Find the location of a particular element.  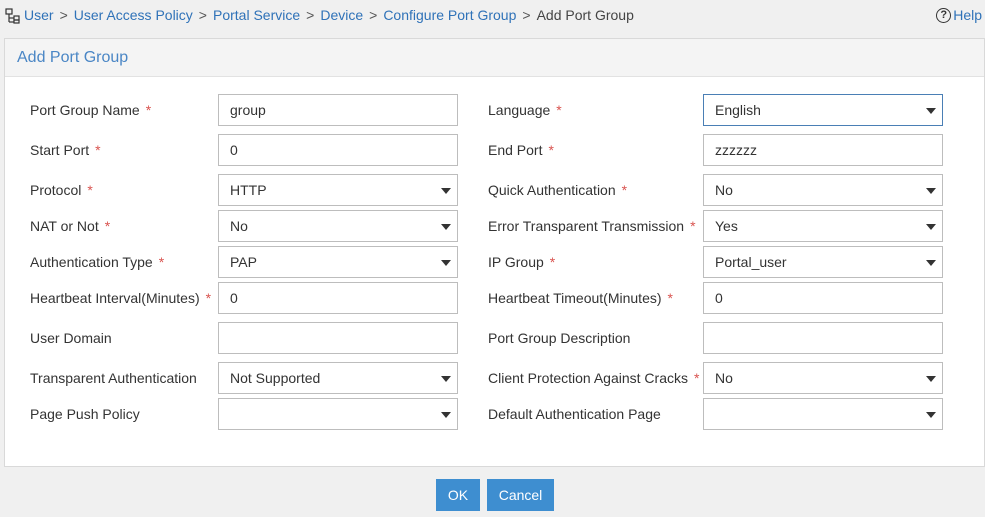

end-port-input: zzzzzz is located at coordinates (823, 150).